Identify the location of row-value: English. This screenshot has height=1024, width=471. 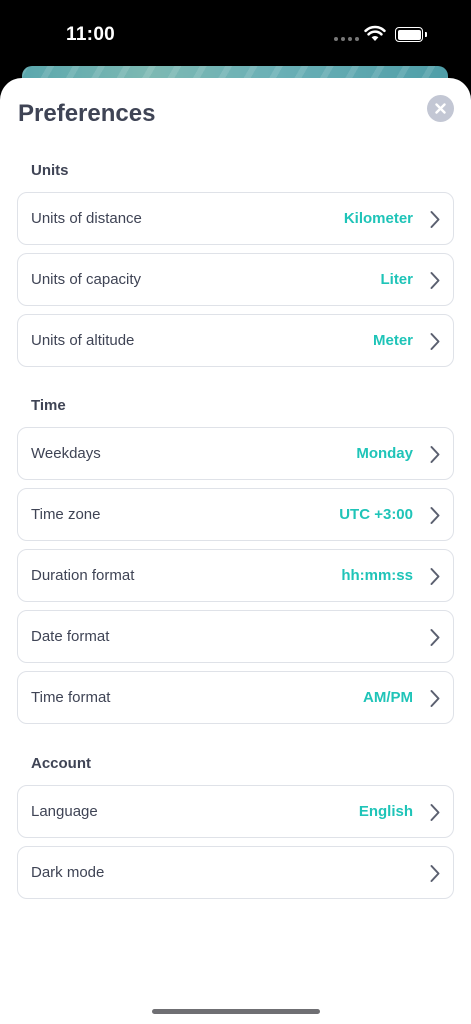
(385, 811).